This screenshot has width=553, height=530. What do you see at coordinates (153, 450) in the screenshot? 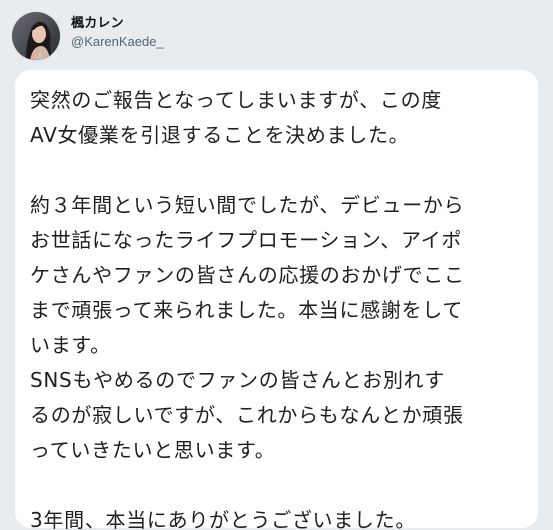
I see `tweet-text-line: っていきたいと思います。` at bounding box center [153, 450].